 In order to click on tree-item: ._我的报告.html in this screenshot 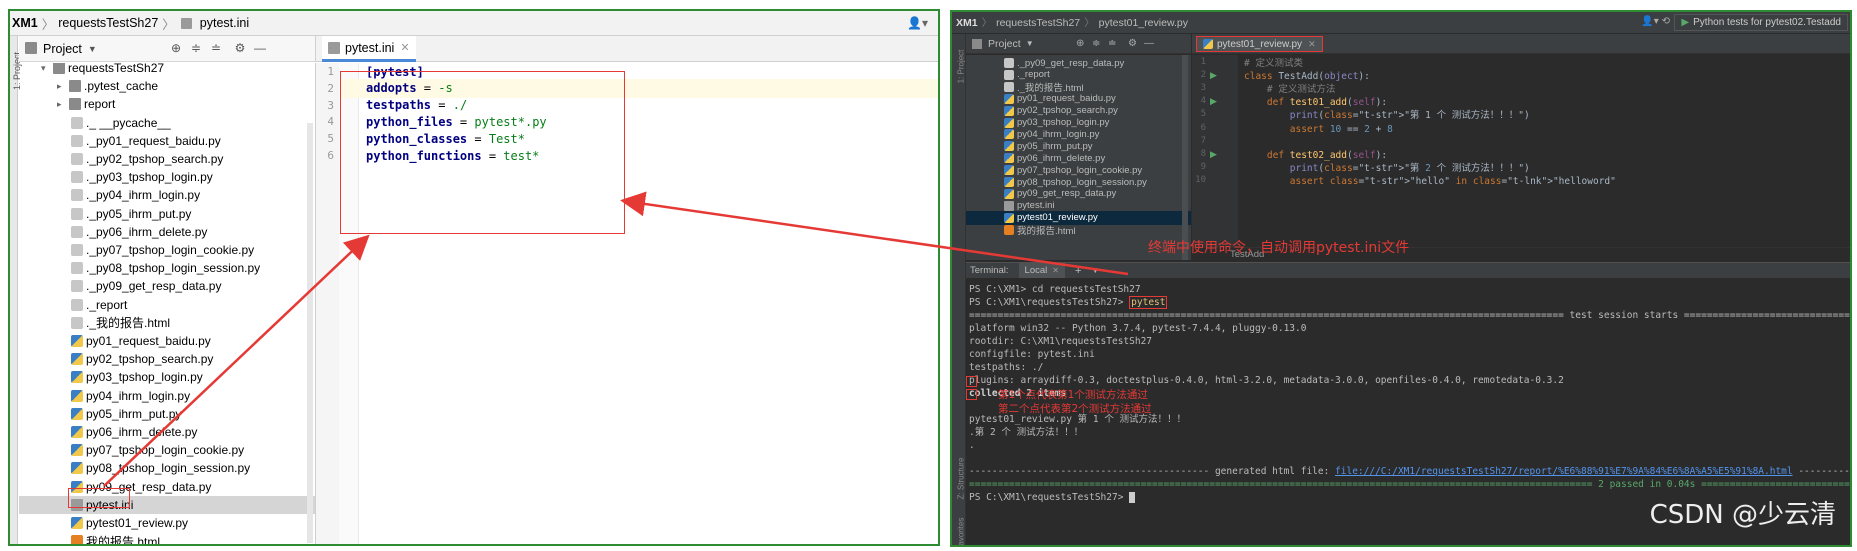, I will do `click(167, 323)`.